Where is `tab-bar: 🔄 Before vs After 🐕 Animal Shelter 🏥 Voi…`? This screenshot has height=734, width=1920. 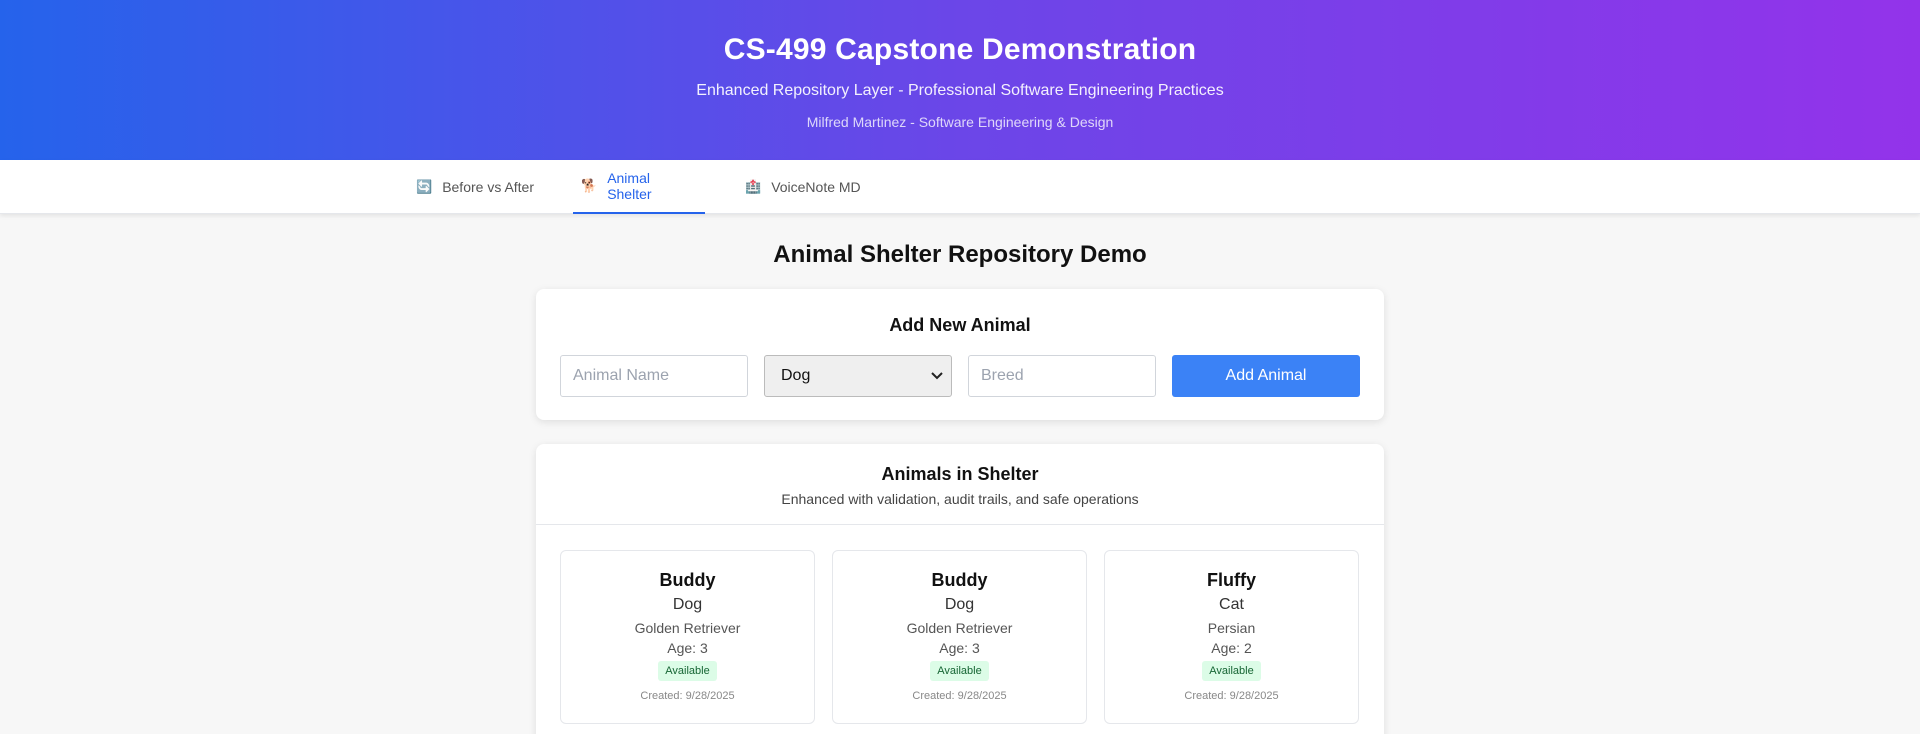
tab-bar: 🔄 Before vs After 🐕 Animal Shelter 🏥 Voi… is located at coordinates (960, 187).